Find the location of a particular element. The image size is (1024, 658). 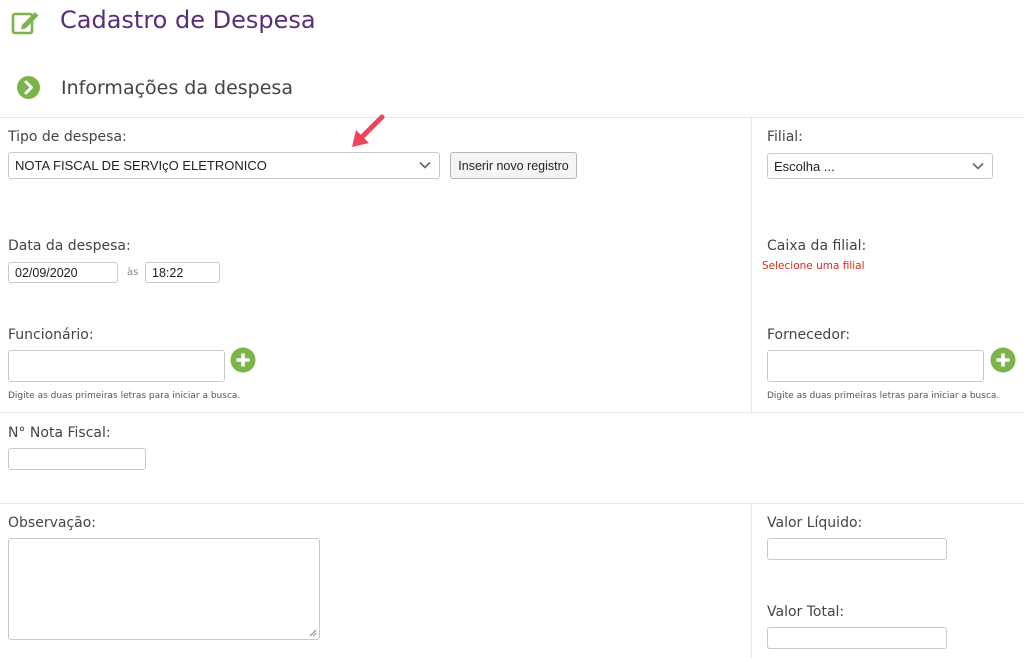

branch-cash-message: Selecione uma filial is located at coordinates (813, 266).